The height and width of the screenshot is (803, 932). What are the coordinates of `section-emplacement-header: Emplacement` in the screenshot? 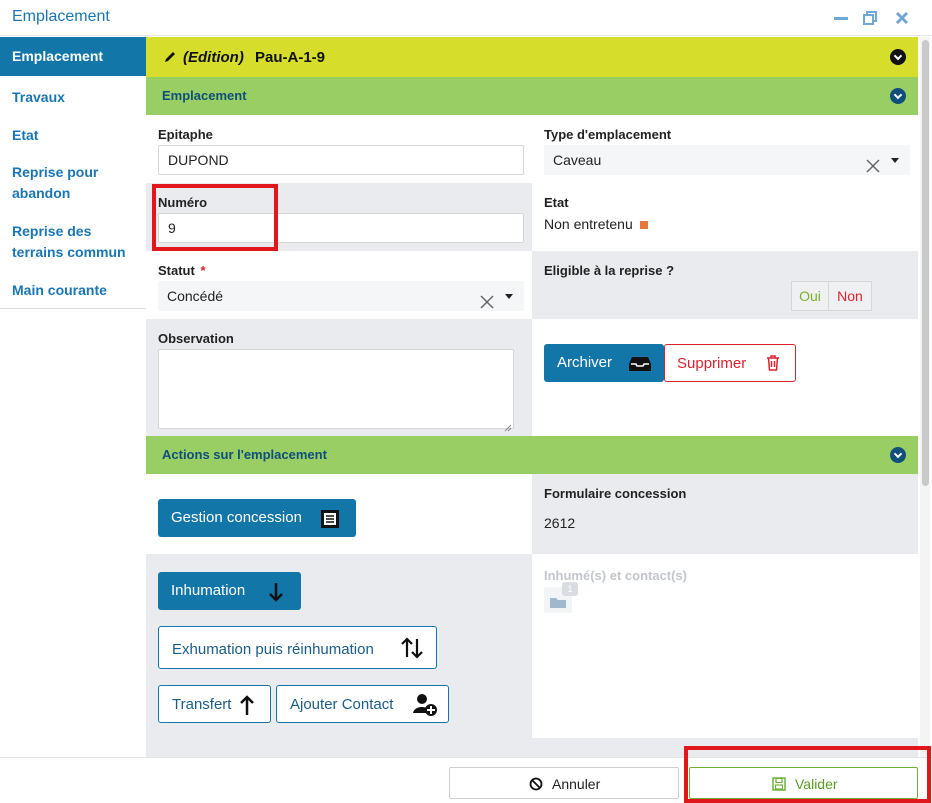 It's located at (532, 96).